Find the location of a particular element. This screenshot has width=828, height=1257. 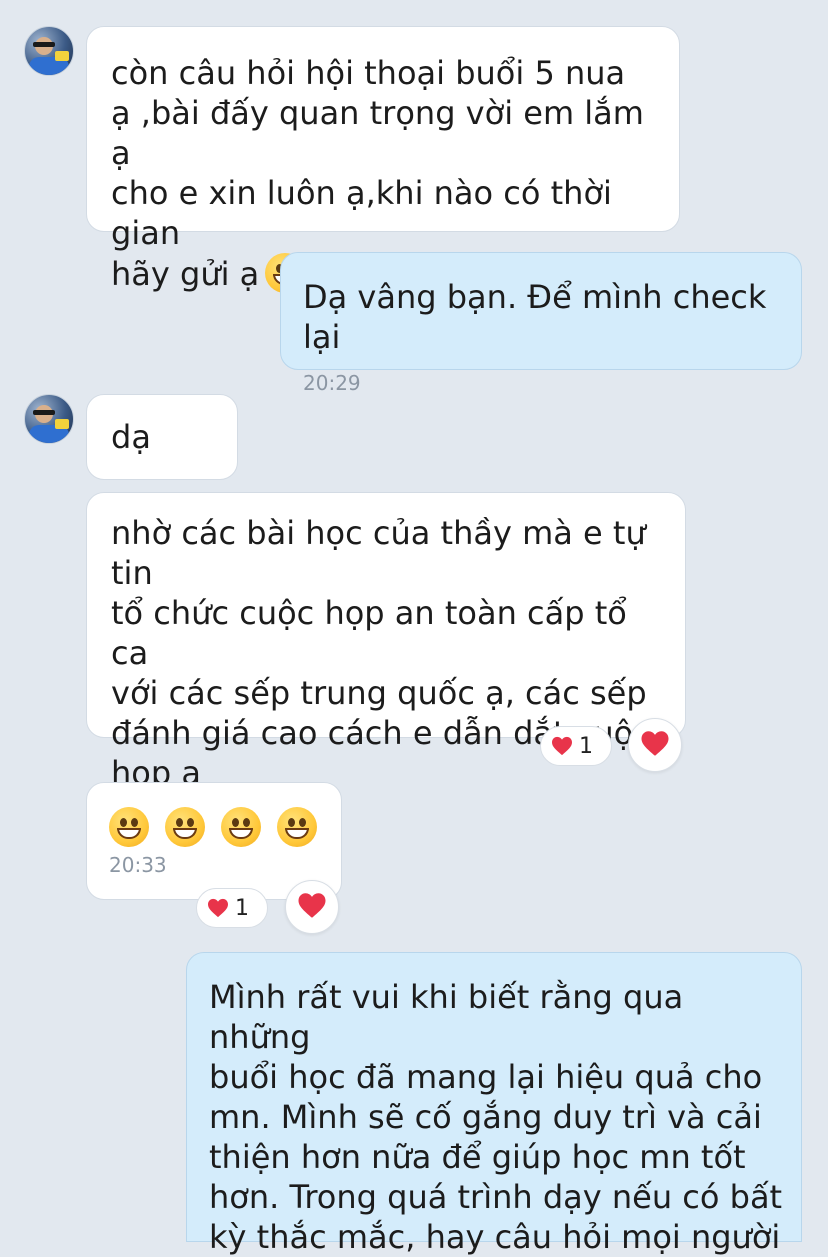

emoji-group is located at coordinates (225, 827).